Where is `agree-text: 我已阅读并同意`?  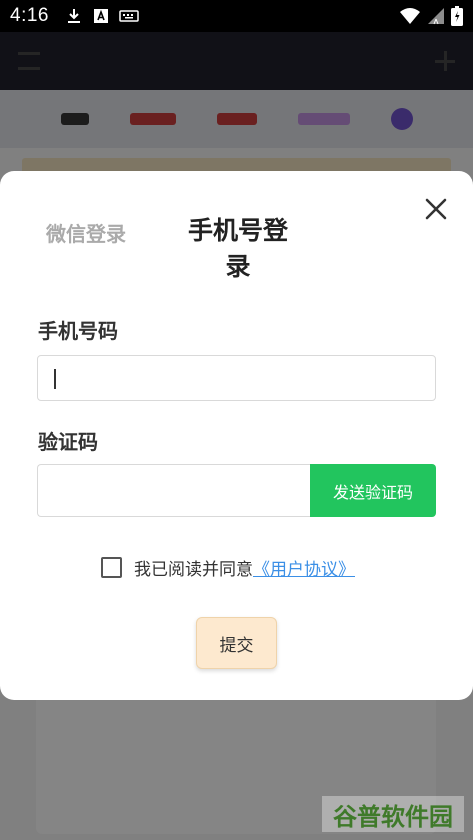 agree-text: 我已阅读并同意 is located at coordinates (193, 570).